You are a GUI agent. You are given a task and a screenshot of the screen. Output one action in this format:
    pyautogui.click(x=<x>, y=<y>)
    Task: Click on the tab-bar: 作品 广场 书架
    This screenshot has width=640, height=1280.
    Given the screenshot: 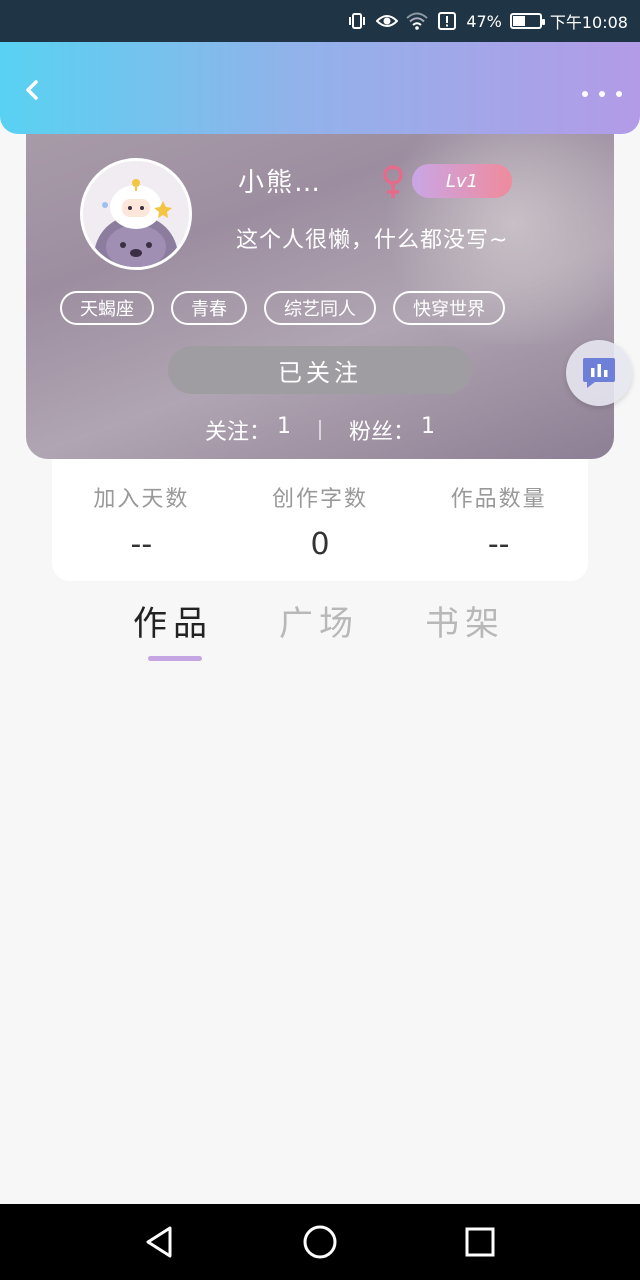 What is the action you would take?
    pyautogui.click(x=320, y=630)
    